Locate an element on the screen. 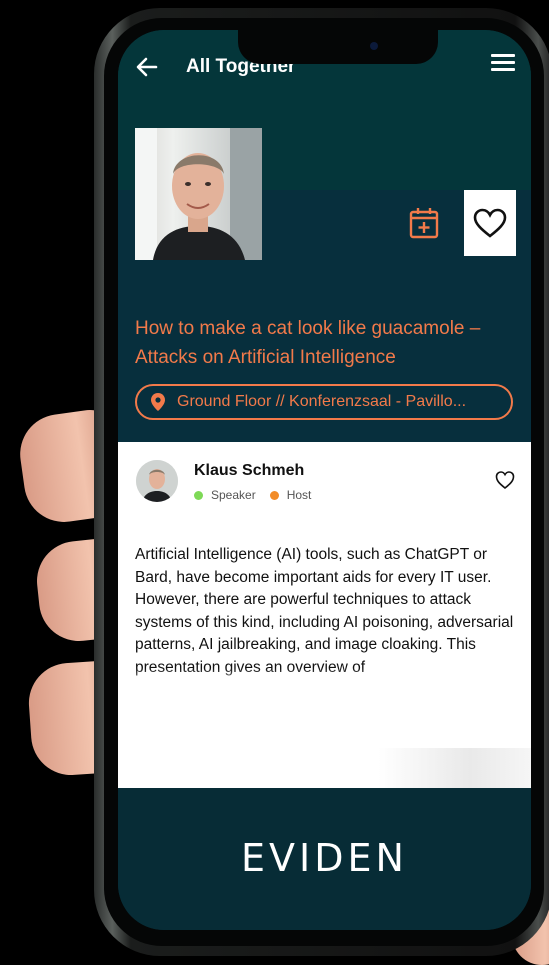 Image resolution: width=549 pixels, height=965 pixels. phone-notch is located at coordinates (338, 47).